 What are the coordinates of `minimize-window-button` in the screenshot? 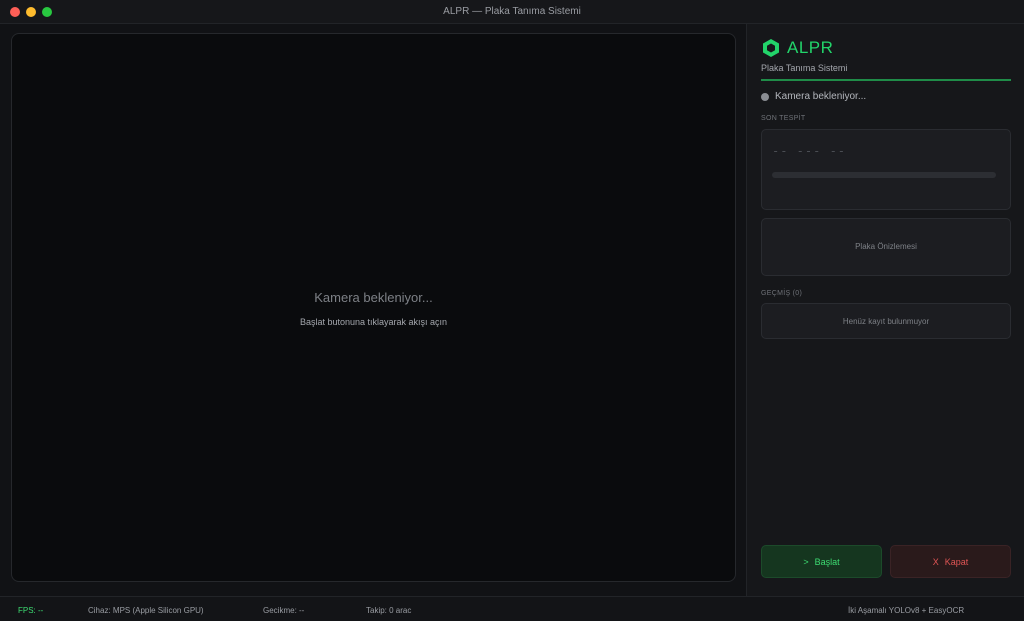 It's located at (31, 12).